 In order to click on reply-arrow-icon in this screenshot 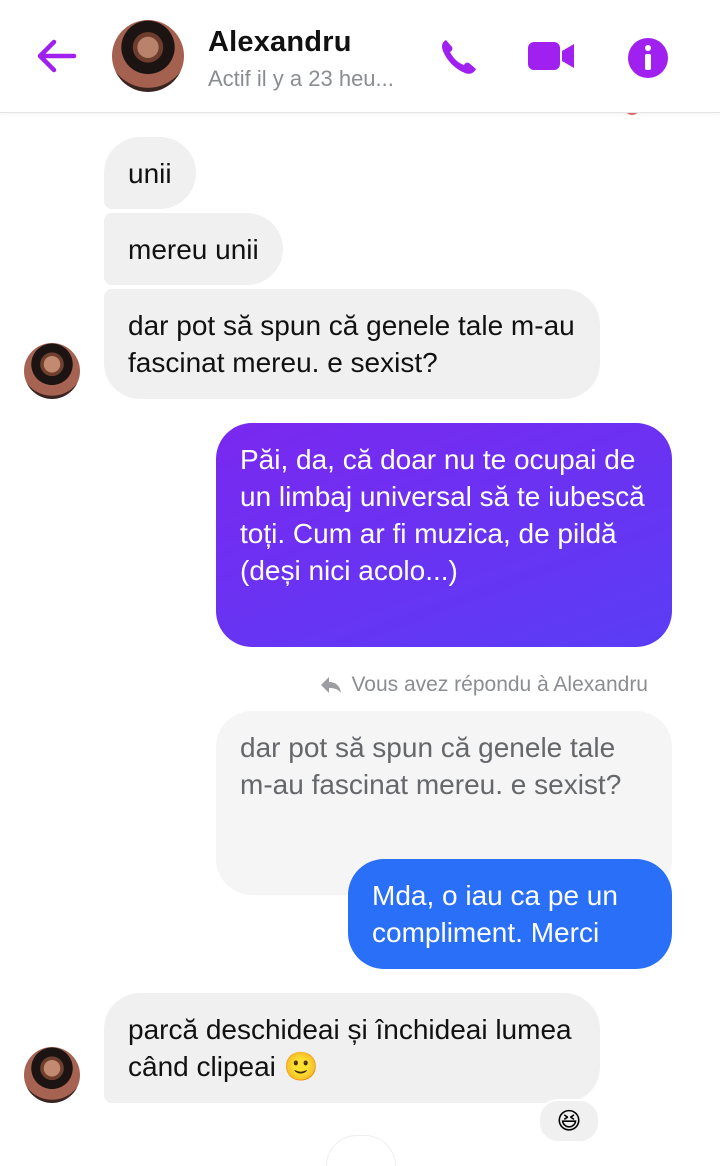, I will do `click(331, 685)`.